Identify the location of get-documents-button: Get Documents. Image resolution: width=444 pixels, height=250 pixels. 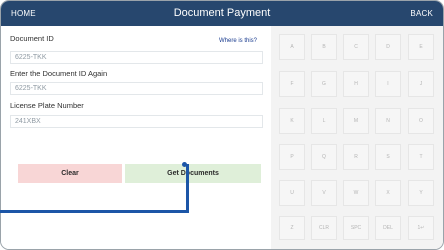
(193, 173).